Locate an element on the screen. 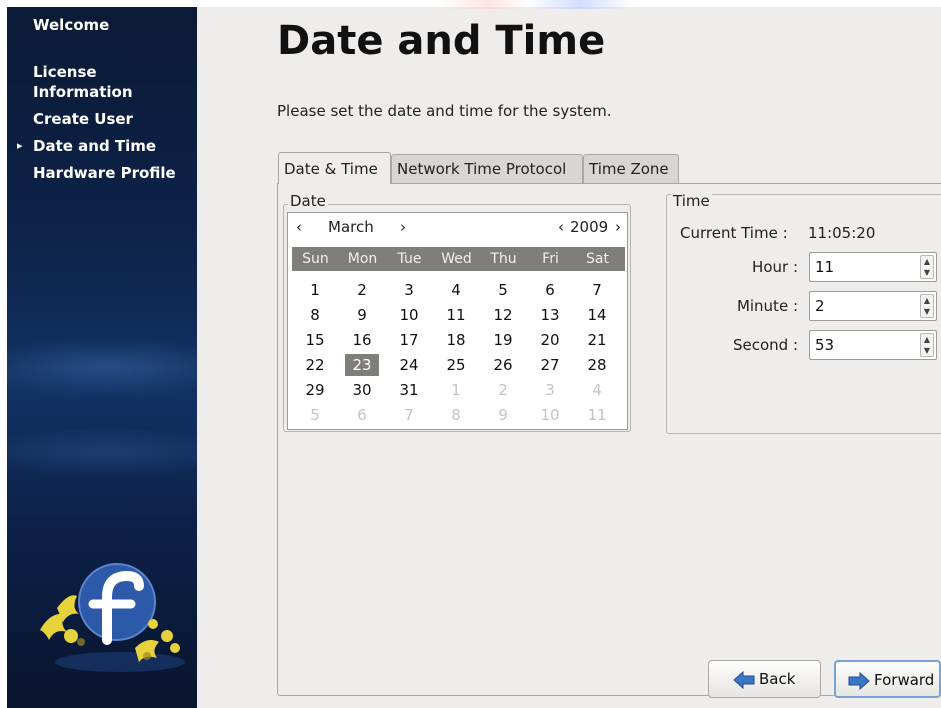 This screenshot has width=941, height=708. weekday-label: Fri is located at coordinates (550, 259).